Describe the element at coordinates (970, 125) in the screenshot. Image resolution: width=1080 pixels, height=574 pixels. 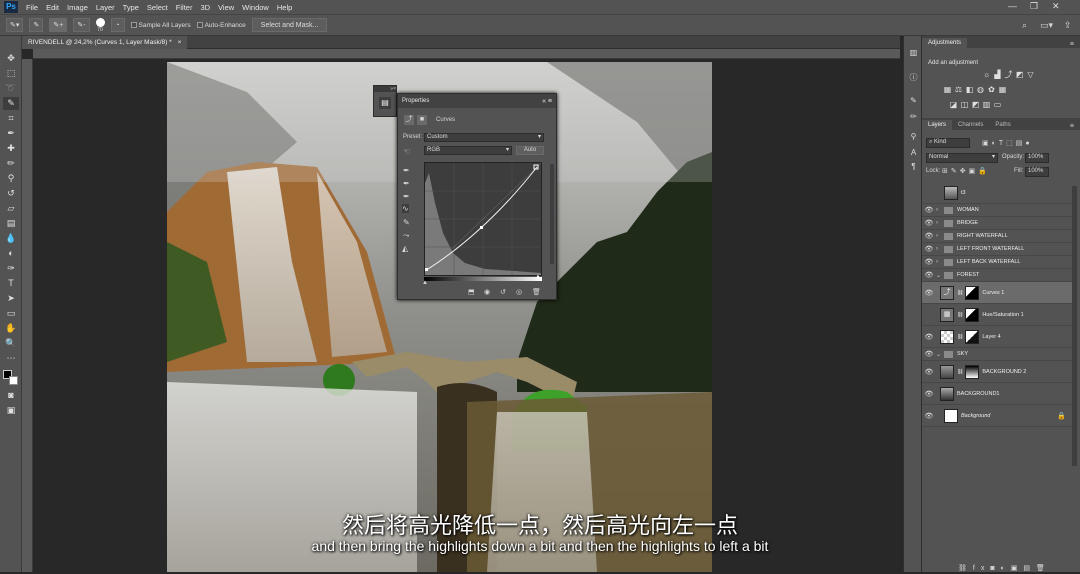
I see `tab-channels: Channels` at that location.